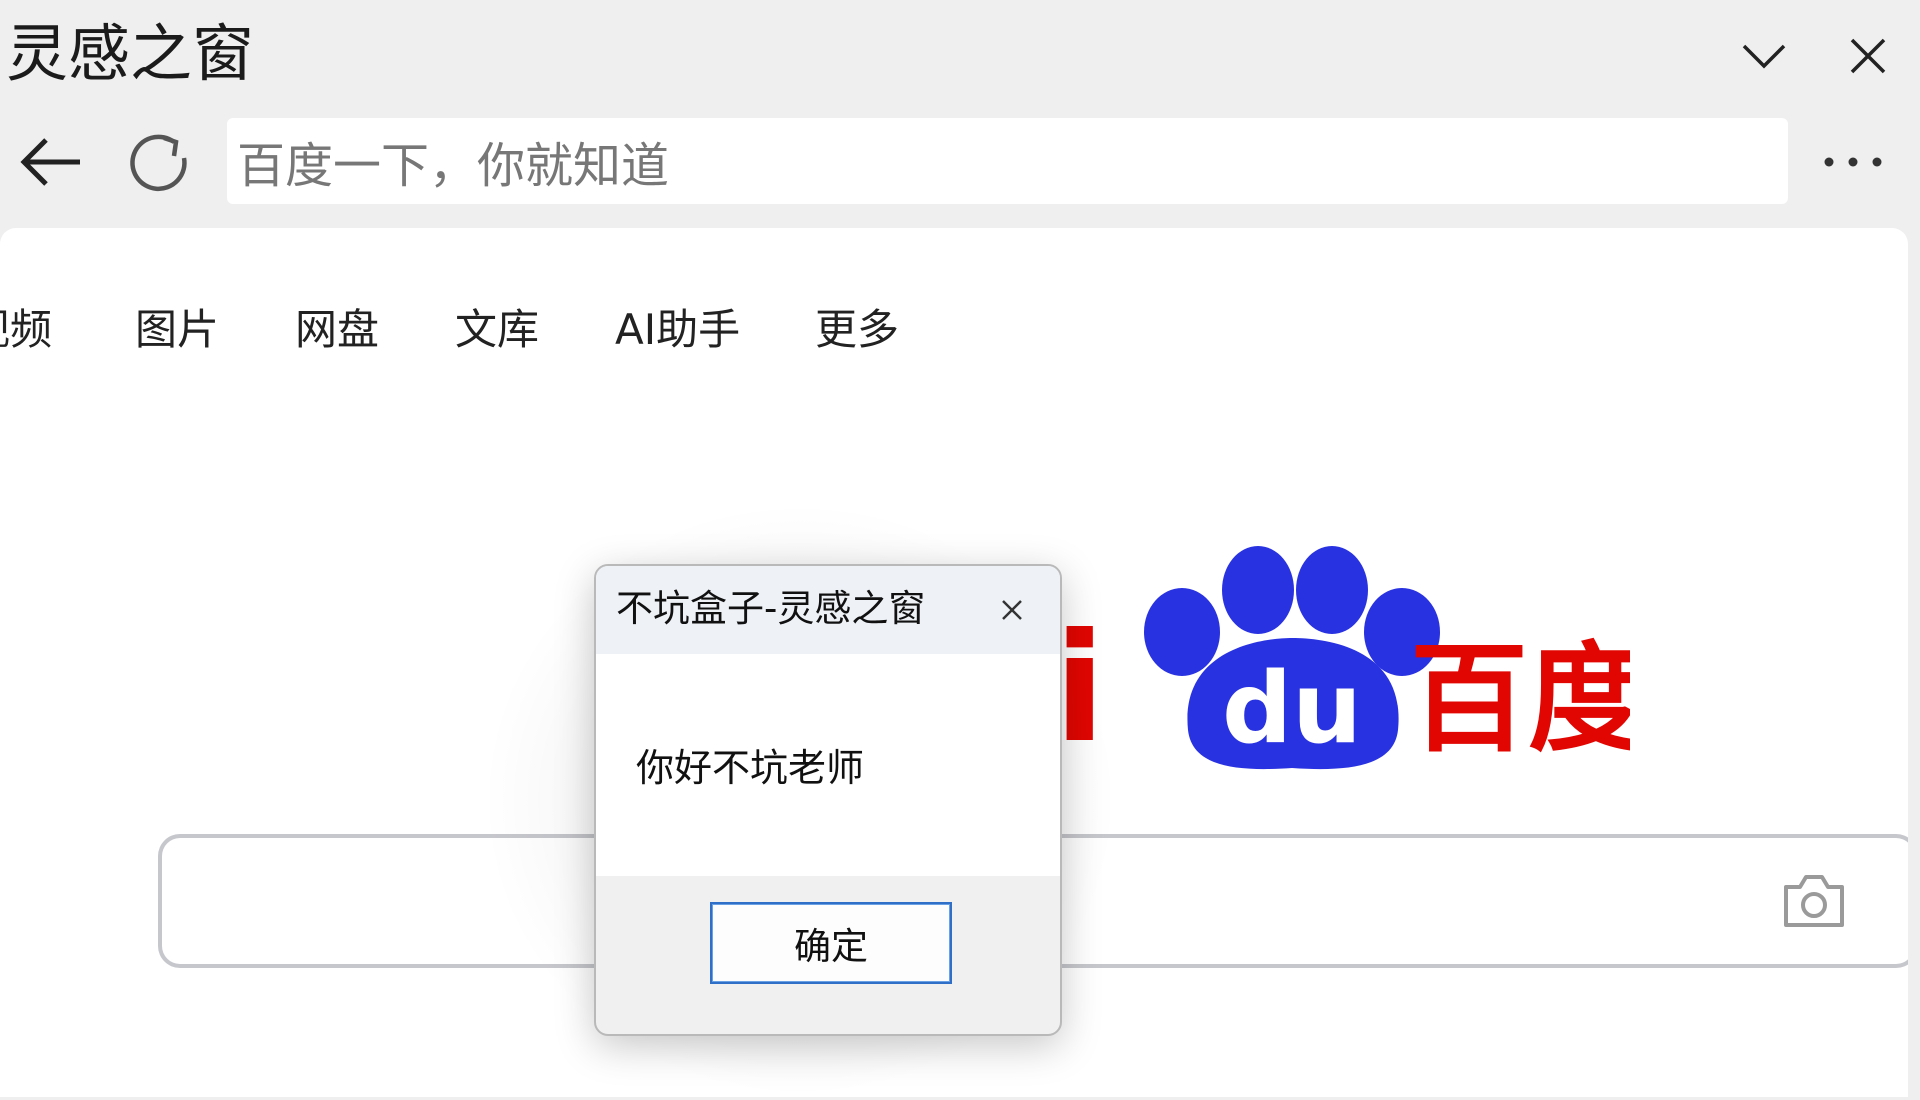 This screenshot has width=1920, height=1100. Describe the element at coordinates (337, 330) in the screenshot. I see `tab-netdisk: 网盘` at that location.